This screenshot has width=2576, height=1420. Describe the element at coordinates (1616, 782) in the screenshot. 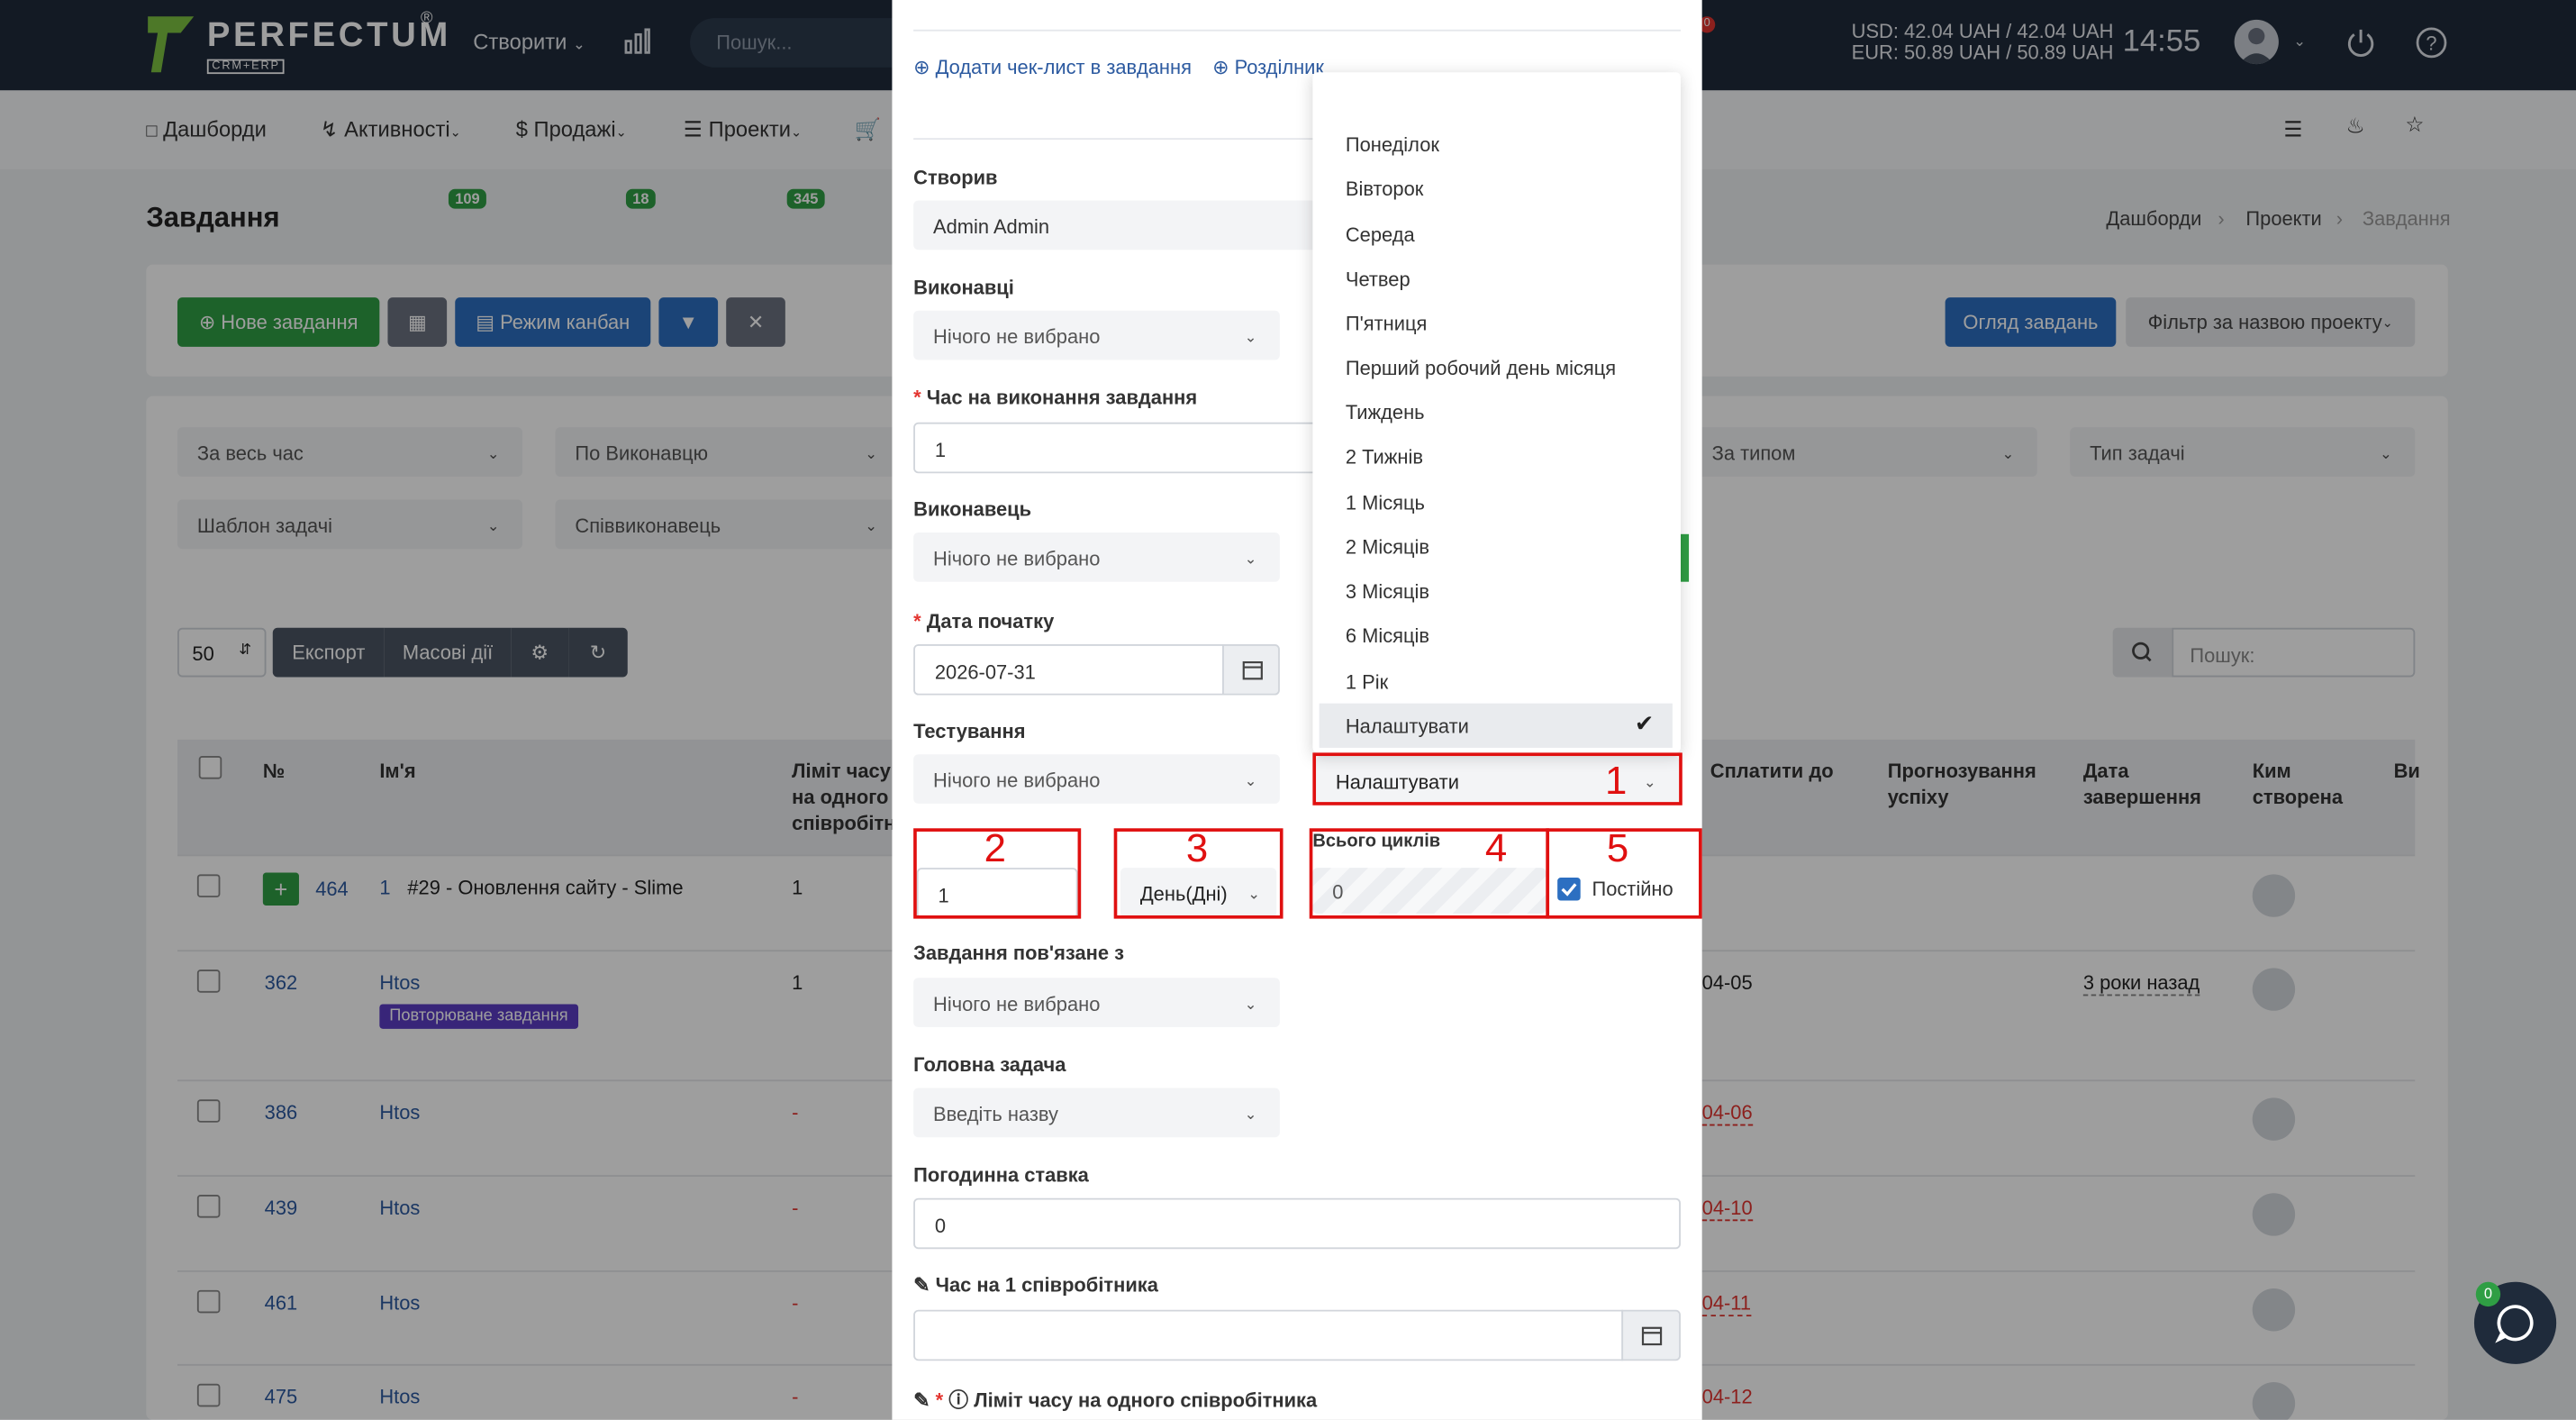

I see `annotation-number-1: 1` at that location.